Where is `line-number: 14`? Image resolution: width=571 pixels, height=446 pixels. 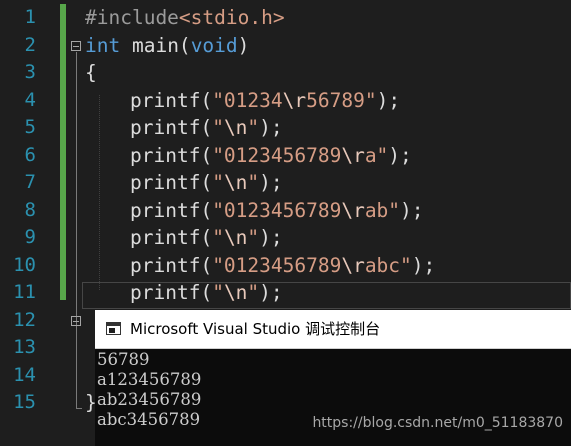
line-number: 14 is located at coordinates (24, 374).